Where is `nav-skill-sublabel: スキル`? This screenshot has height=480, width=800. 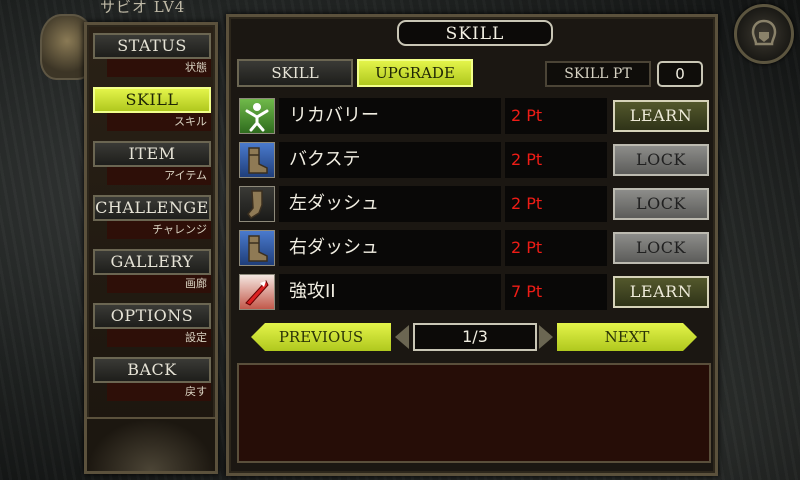 nav-skill-sublabel: スキル is located at coordinates (159, 122).